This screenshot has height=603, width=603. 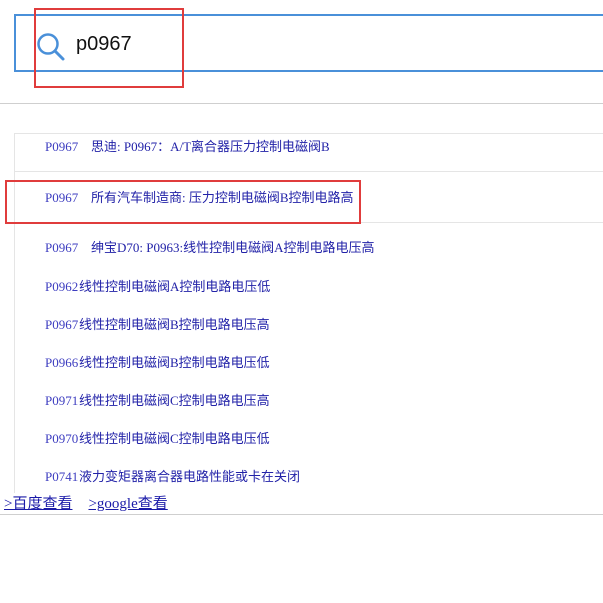 What do you see at coordinates (62, 438) in the screenshot?
I see `result-code: P0970` at bounding box center [62, 438].